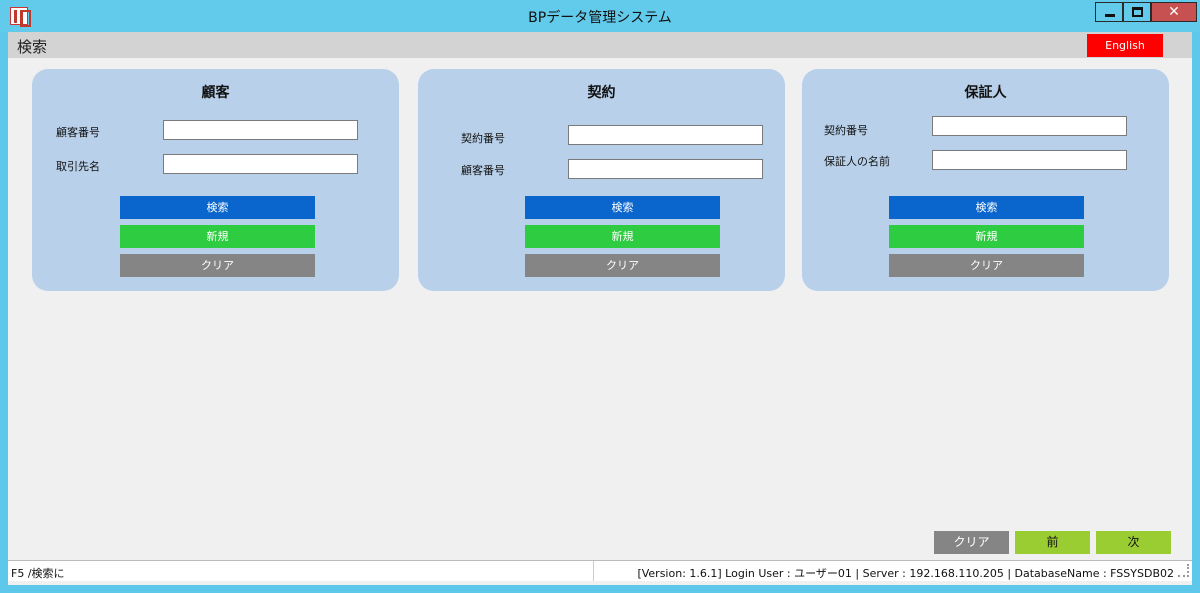 The height and width of the screenshot is (593, 1200). I want to click on guarantor-search-panel: 保証人 契約番号 保証人の名前 検索 新規 クリア, so click(985, 180).